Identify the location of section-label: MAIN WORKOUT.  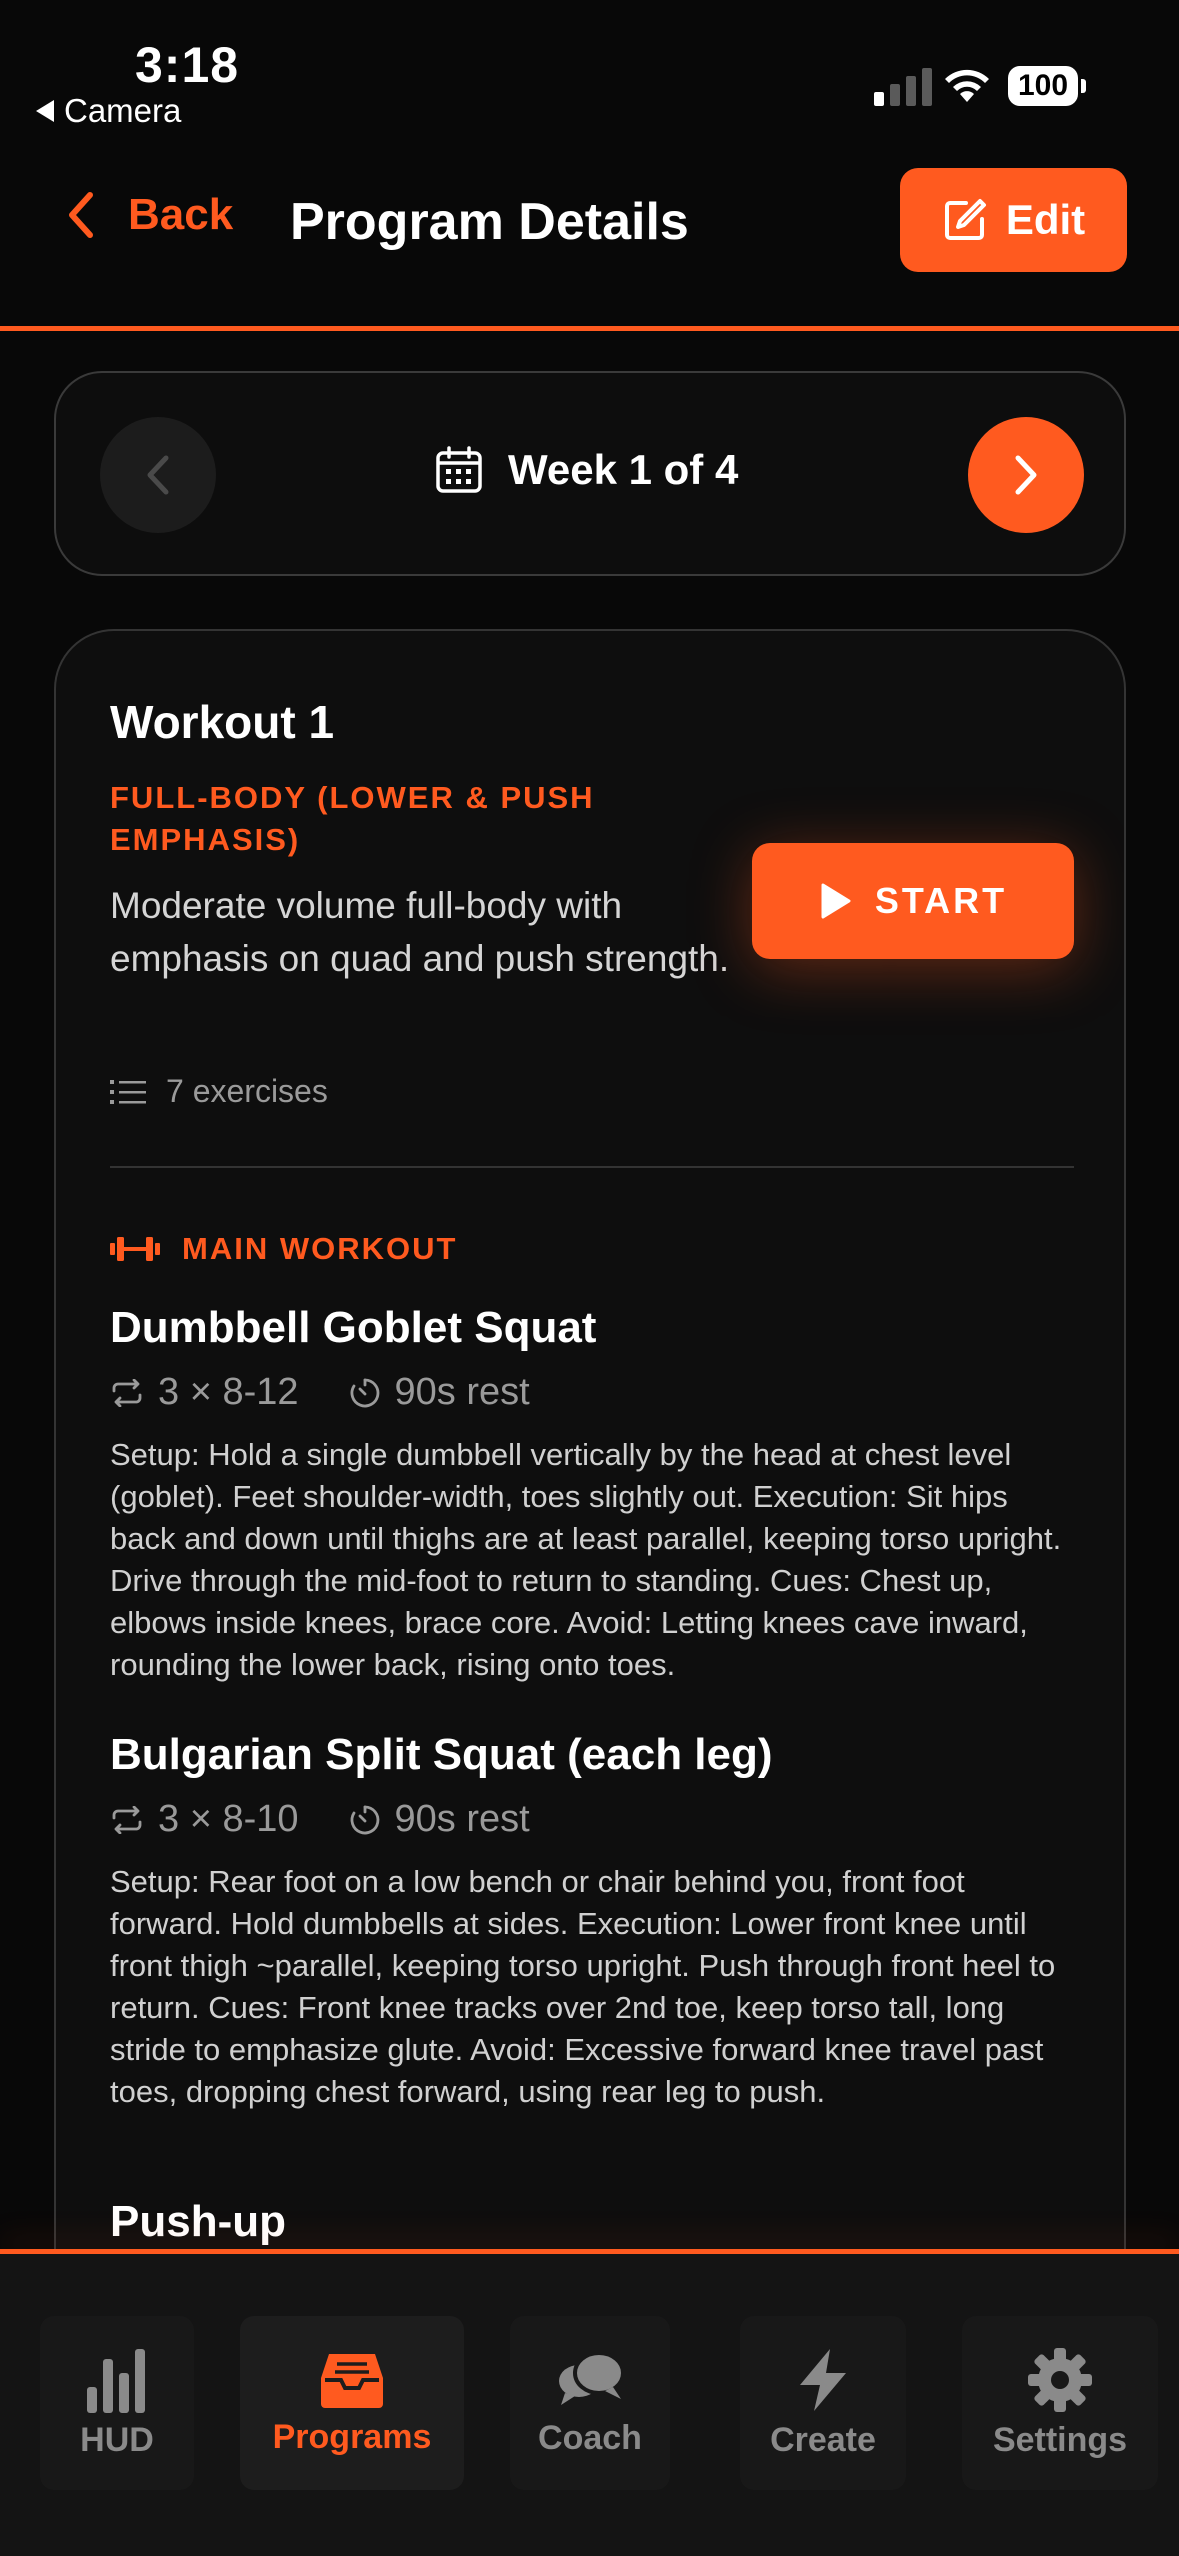
(320, 1248).